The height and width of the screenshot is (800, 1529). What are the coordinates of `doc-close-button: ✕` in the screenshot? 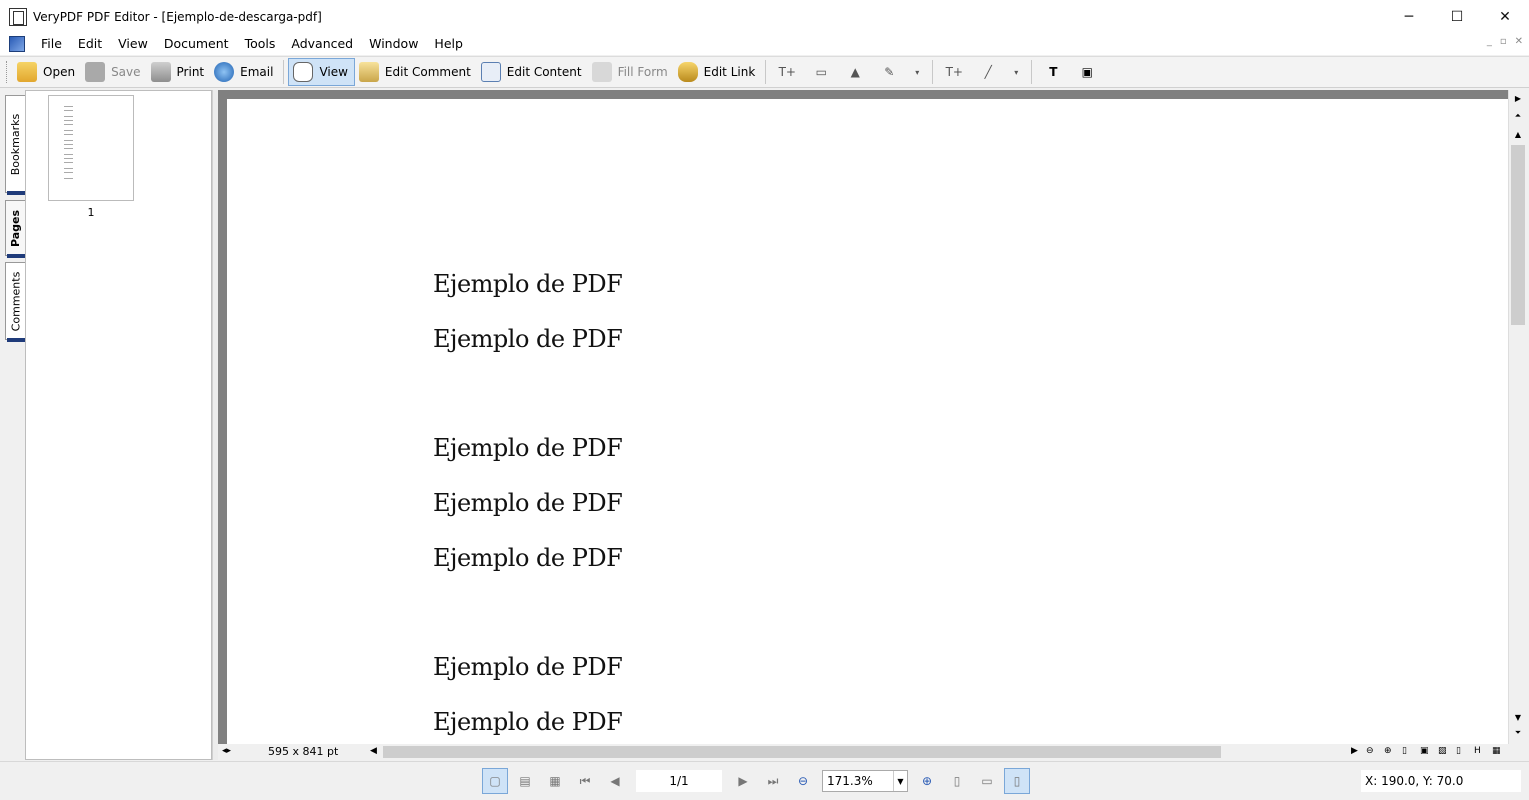 It's located at (1519, 41).